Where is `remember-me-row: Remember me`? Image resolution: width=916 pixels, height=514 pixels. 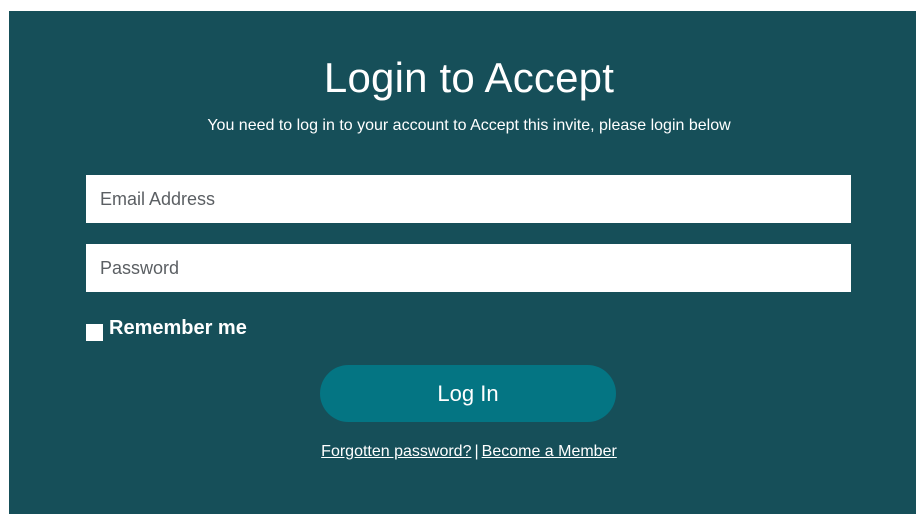
remember-me-row: Remember me is located at coordinates (166, 328).